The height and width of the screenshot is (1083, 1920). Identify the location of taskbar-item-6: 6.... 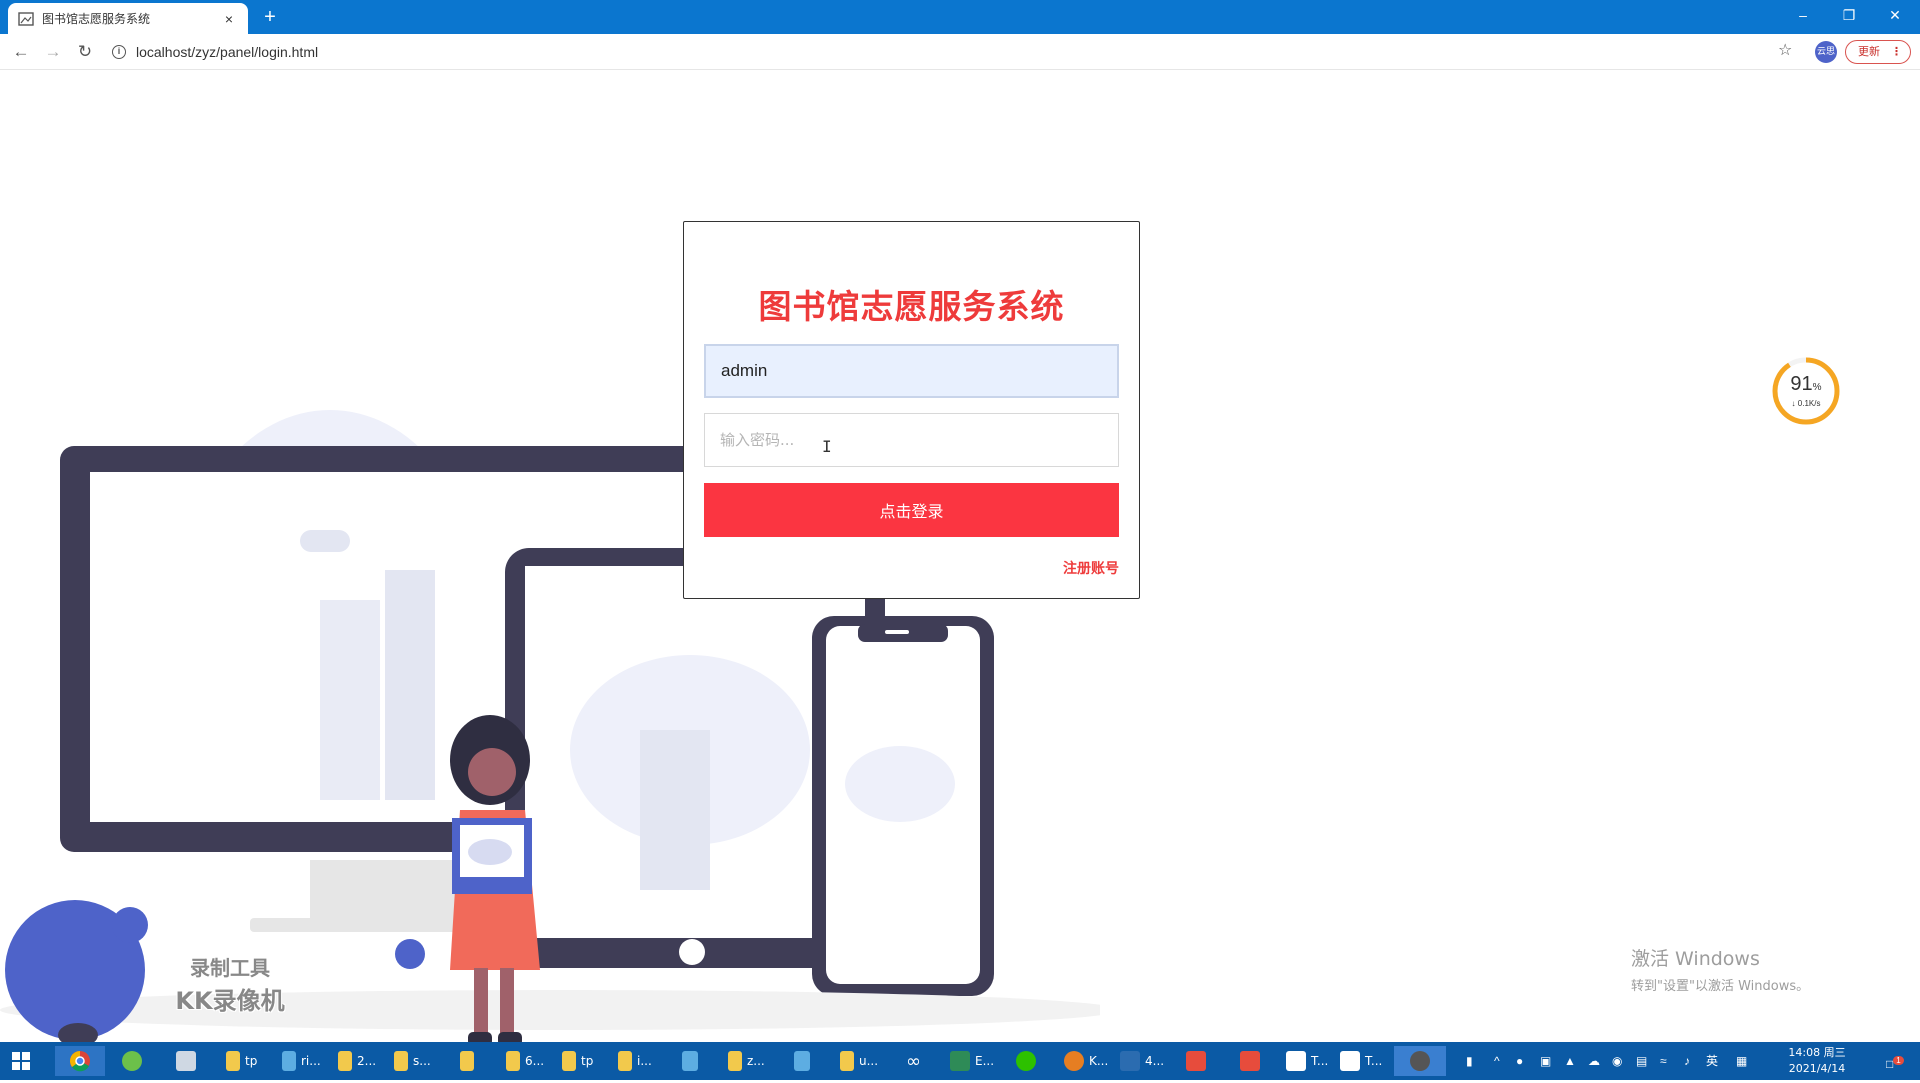
(525, 1061).